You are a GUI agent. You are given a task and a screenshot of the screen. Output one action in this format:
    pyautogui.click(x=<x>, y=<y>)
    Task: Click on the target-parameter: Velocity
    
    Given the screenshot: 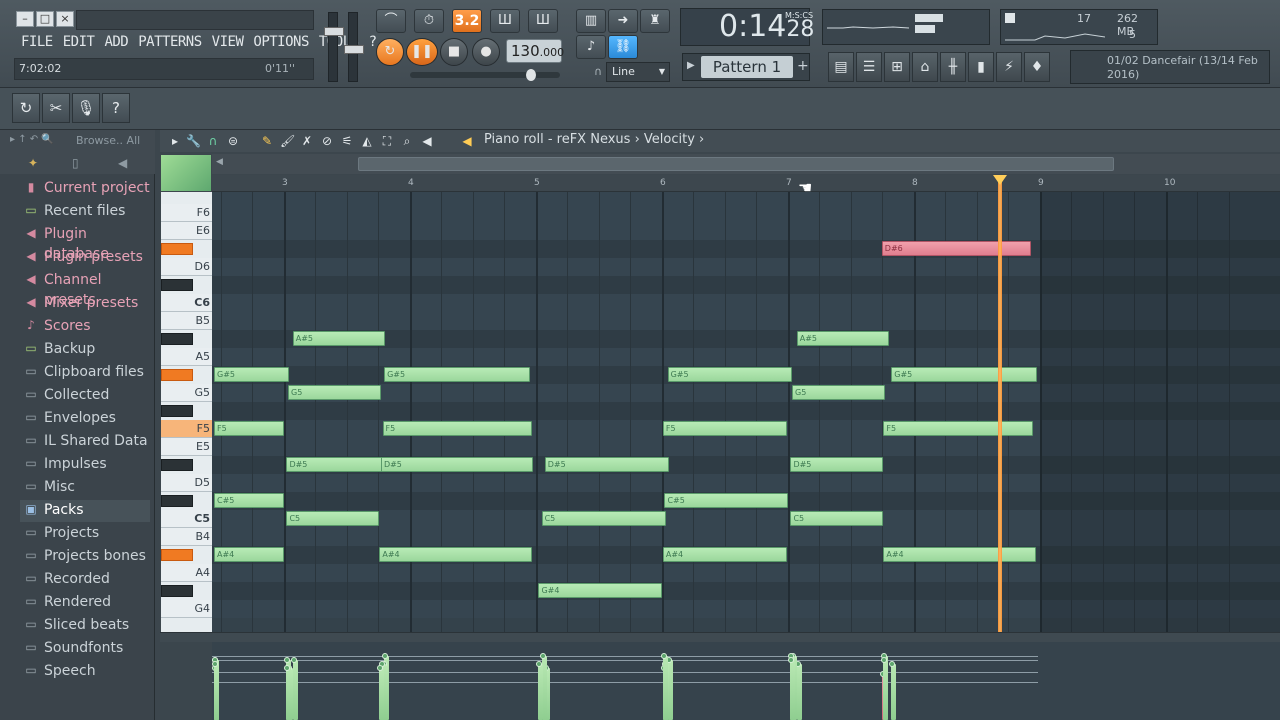 What is the action you would take?
    pyautogui.click(x=669, y=139)
    